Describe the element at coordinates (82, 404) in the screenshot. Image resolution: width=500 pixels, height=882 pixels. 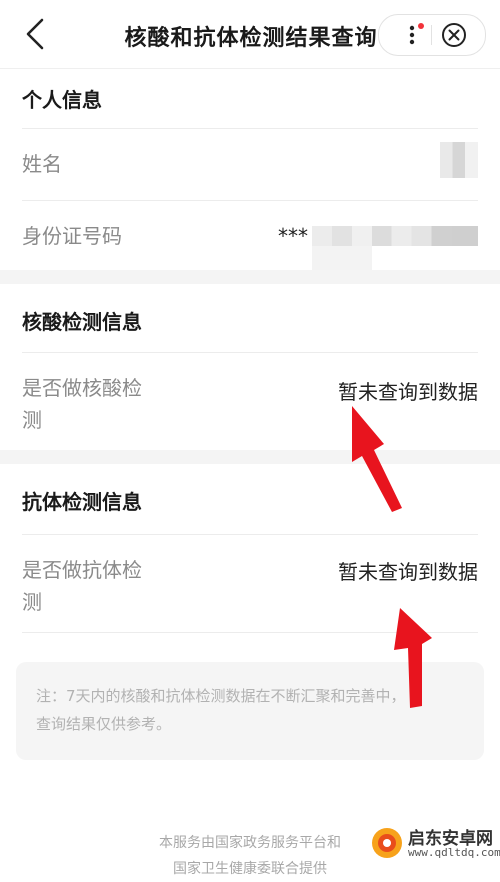
I see `nucleic-row-label: 是否做核酸检 测` at that location.